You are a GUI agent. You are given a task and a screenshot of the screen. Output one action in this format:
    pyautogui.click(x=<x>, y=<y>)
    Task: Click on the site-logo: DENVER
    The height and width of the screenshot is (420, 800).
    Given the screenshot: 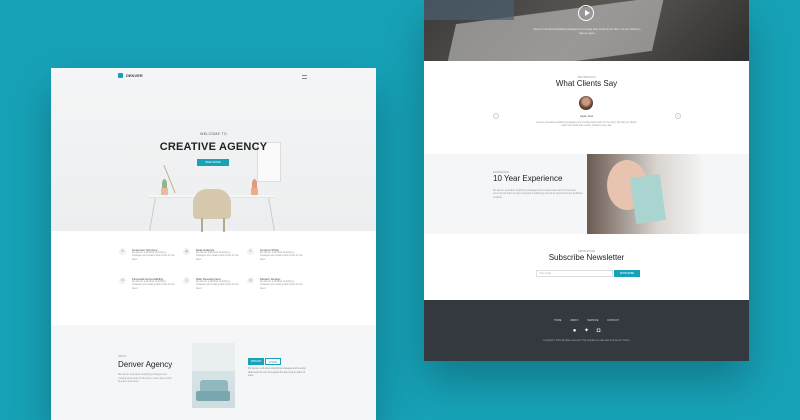 What is the action you would take?
    pyautogui.click(x=130, y=75)
    